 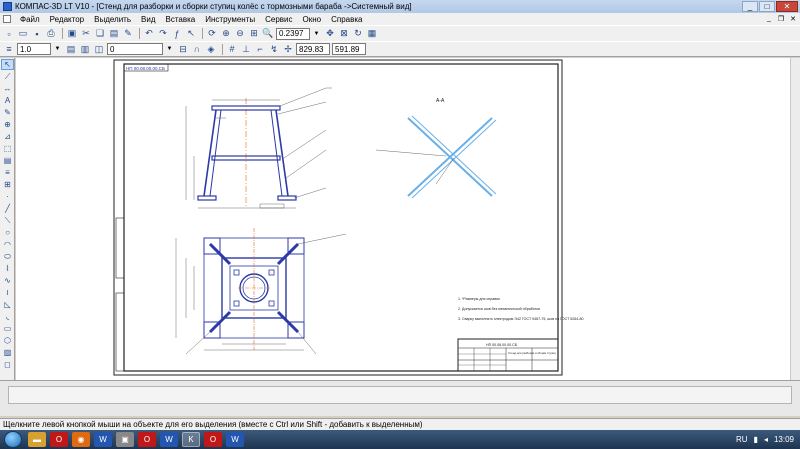 What do you see at coordinates (781, 18) in the screenshot?
I see `doc-restore-button: ❐` at bounding box center [781, 18].